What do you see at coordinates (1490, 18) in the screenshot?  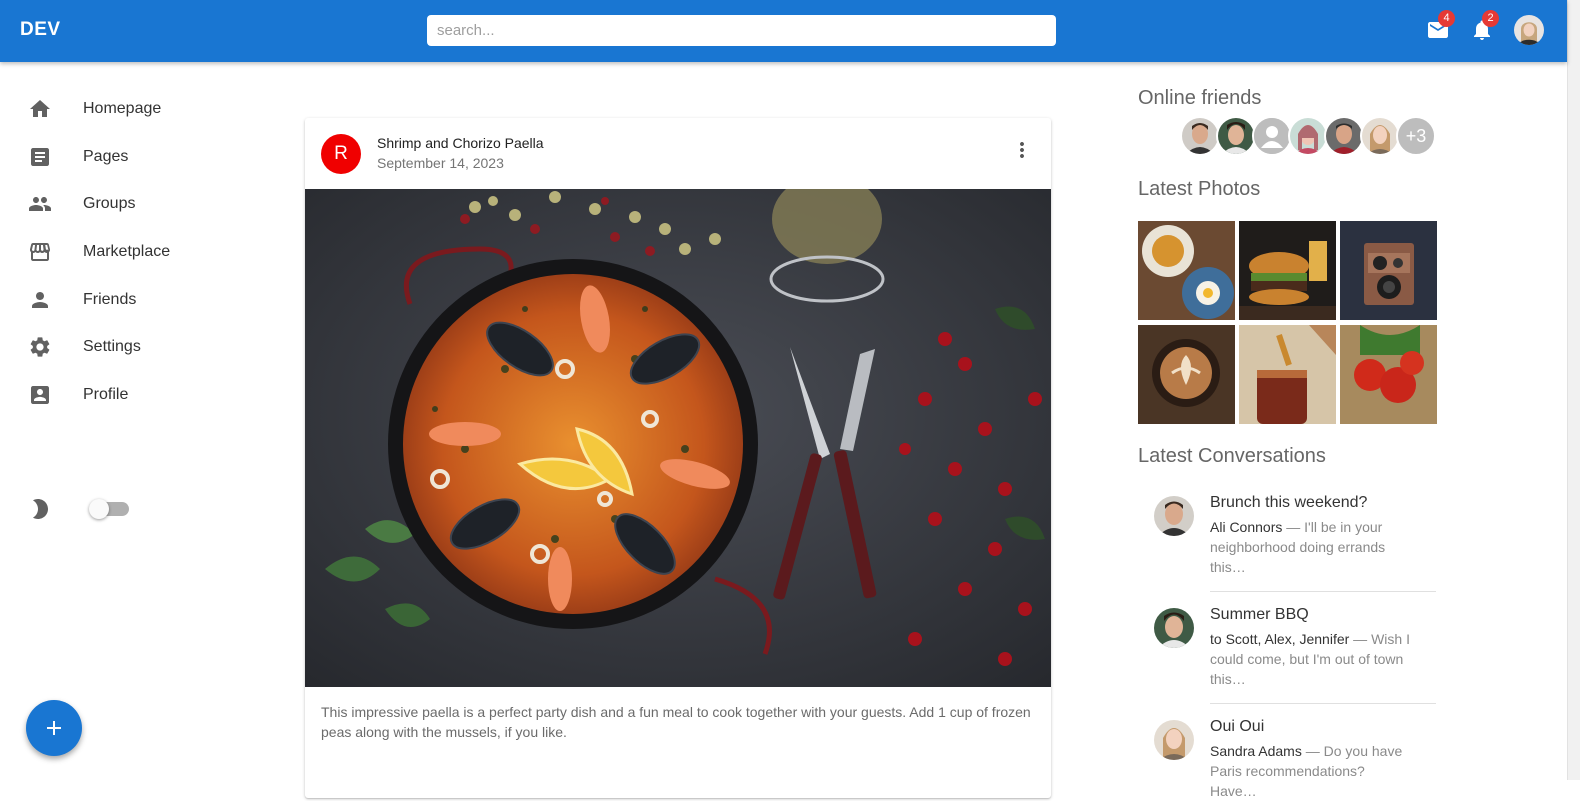 I see `notifications-badge: 2` at bounding box center [1490, 18].